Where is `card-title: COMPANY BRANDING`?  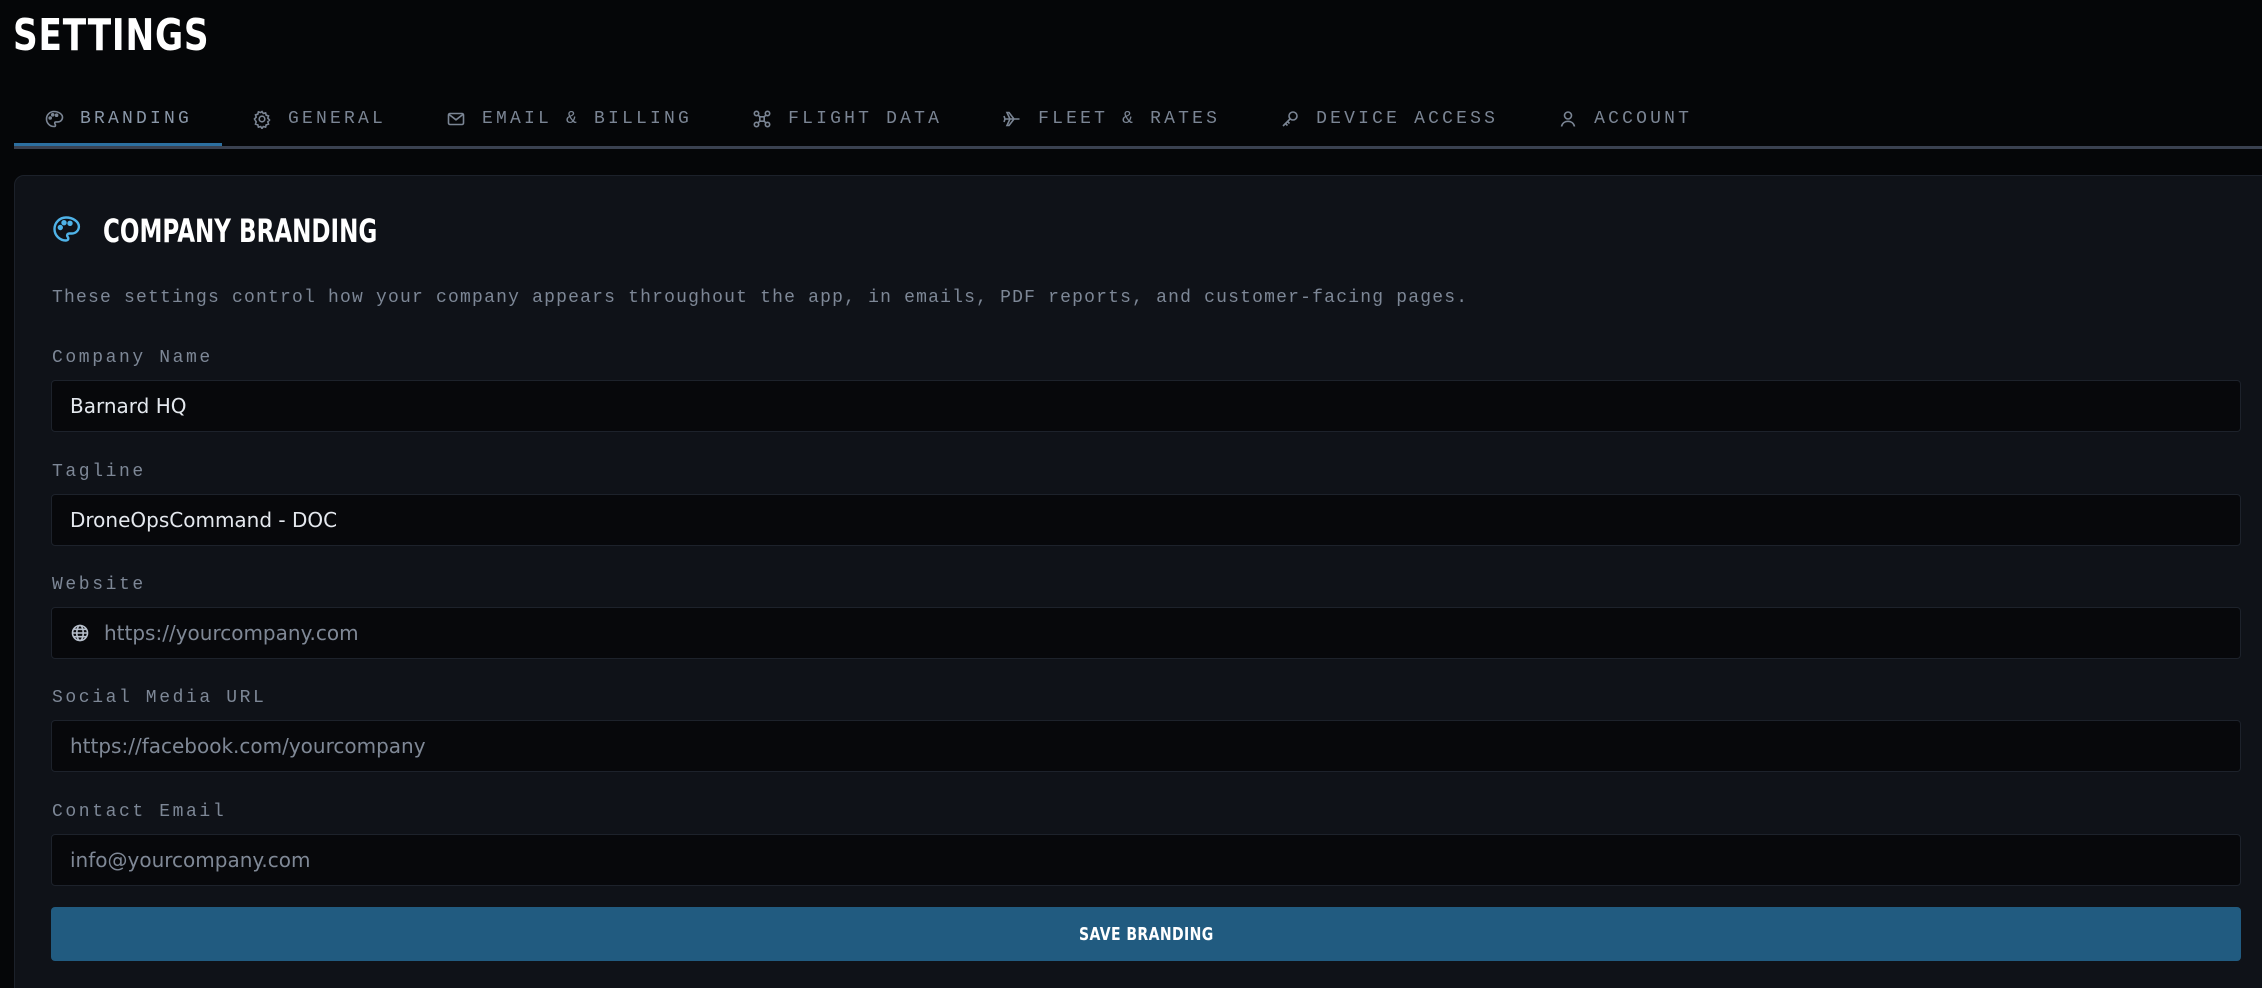 card-title: COMPANY BRANDING is located at coordinates (240, 231).